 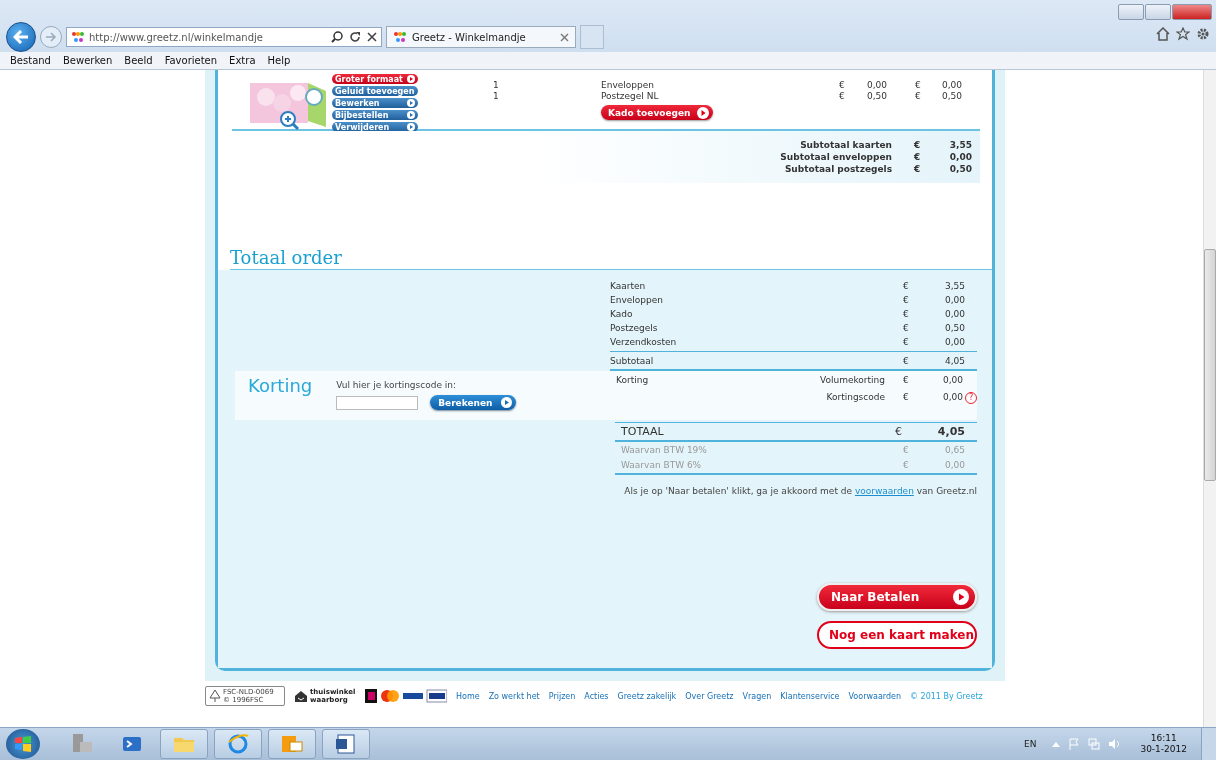 I want to click on scrollbar, so click(x=1209, y=398).